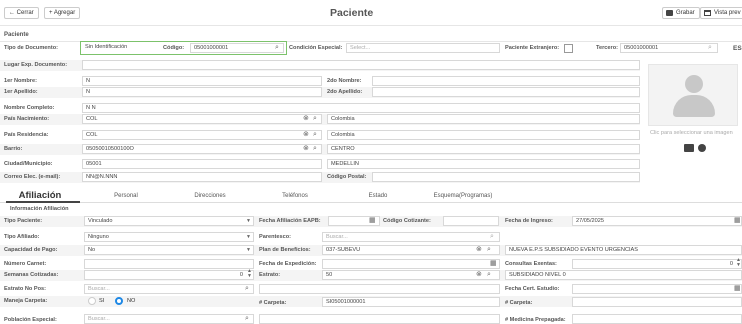  I want to click on apellido2-input, so click(506, 92).